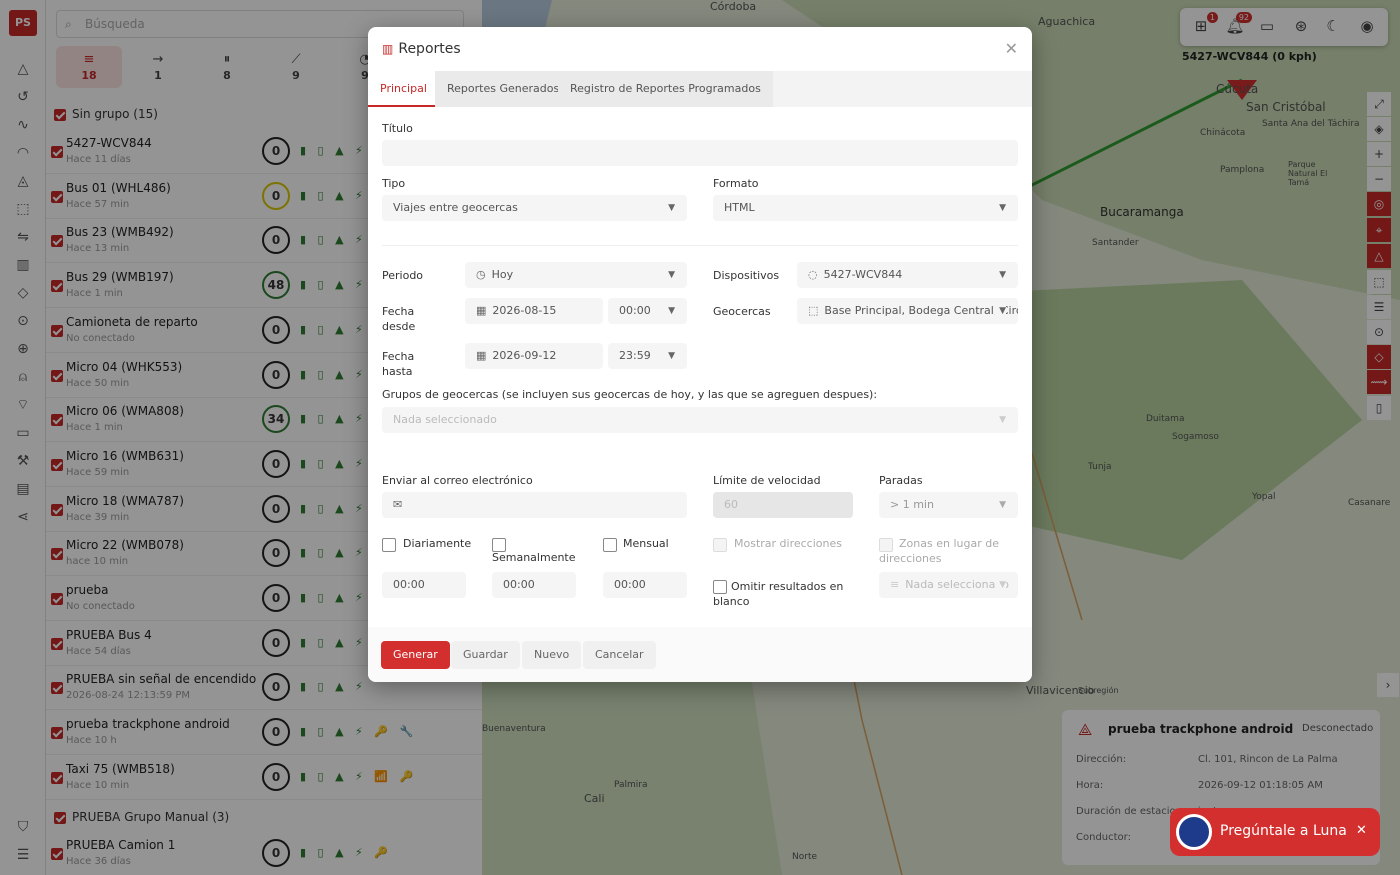 The image size is (1400, 875). I want to click on mensual-checkbox, so click(610, 545).